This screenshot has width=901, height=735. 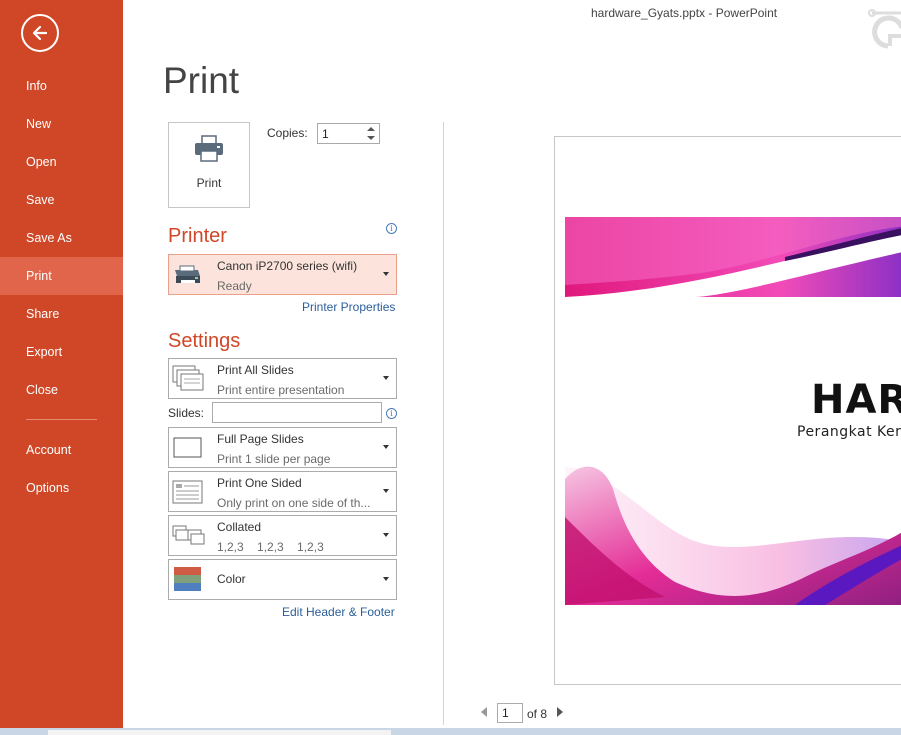 What do you see at coordinates (884, 29) in the screenshot?
I see `corner-decoration-icon` at bounding box center [884, 29].